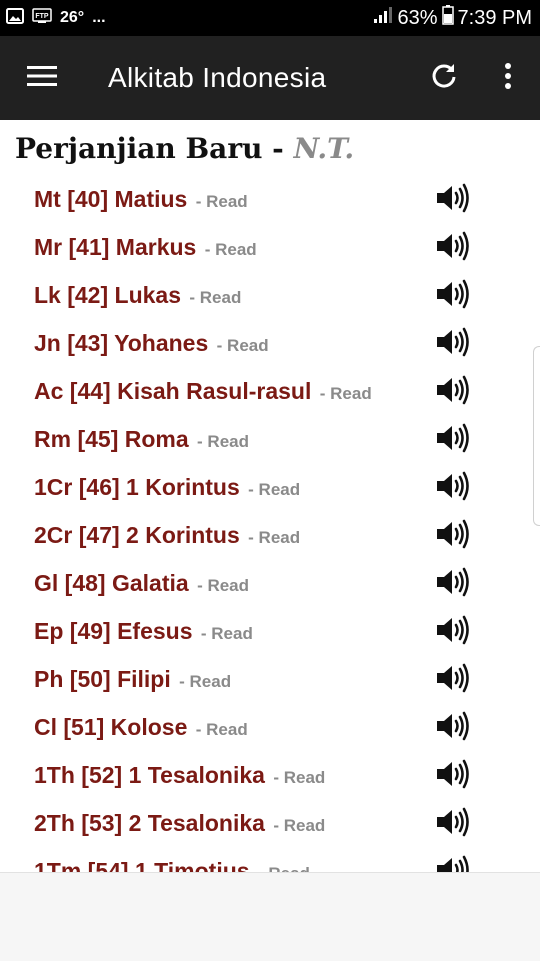 This screenshot has height=961, width=540. I want to click on book-row: 1Th [52] 1 Tesalonika - Read, so click(270, 776).